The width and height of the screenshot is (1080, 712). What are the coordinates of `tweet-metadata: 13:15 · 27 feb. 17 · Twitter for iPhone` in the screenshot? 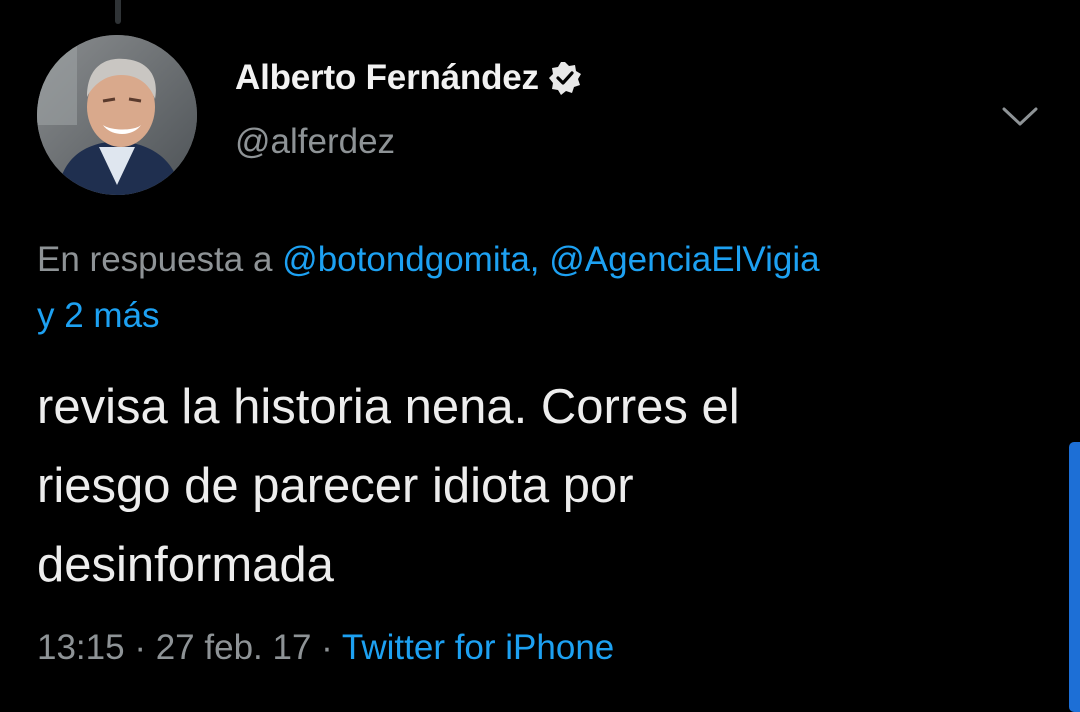 It's located at (325, 648).